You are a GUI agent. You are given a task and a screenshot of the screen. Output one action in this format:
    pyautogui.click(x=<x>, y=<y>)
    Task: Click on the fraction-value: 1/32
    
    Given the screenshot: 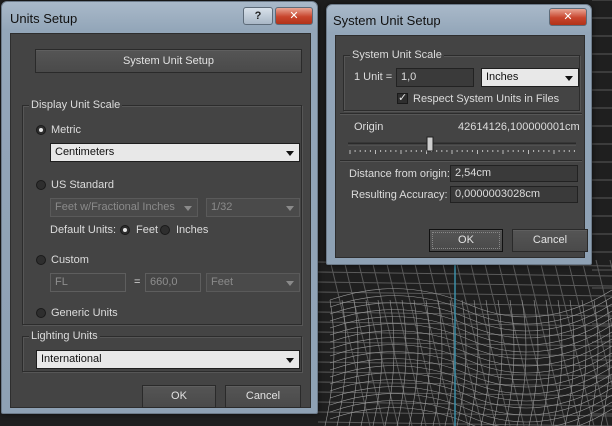 What is the action you would take?
    pyautogui.click(x=222, y=207)
    